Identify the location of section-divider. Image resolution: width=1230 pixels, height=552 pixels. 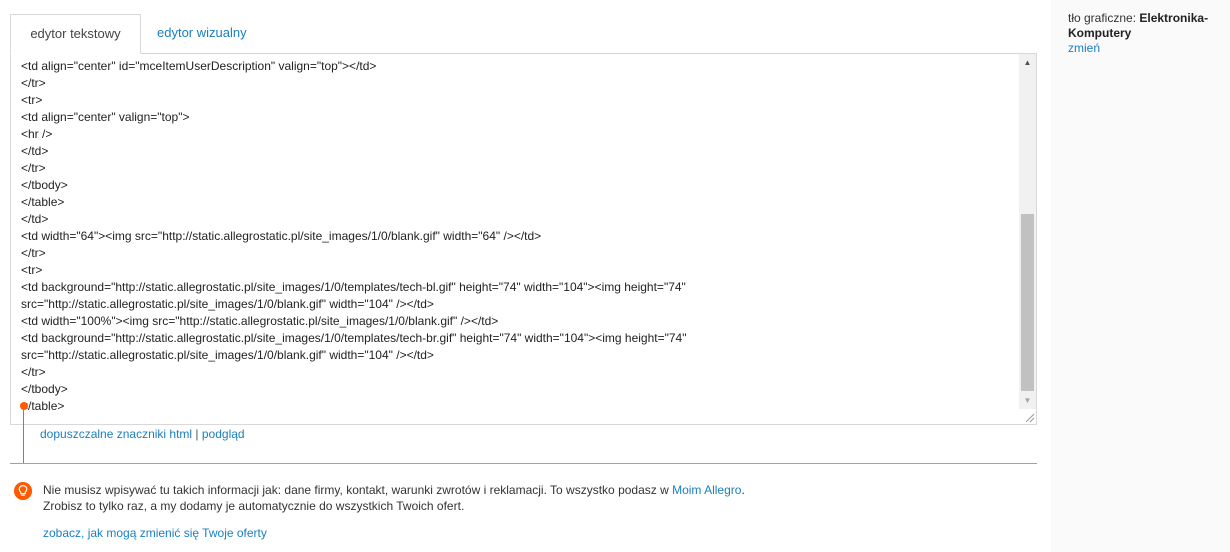
(523, 463).